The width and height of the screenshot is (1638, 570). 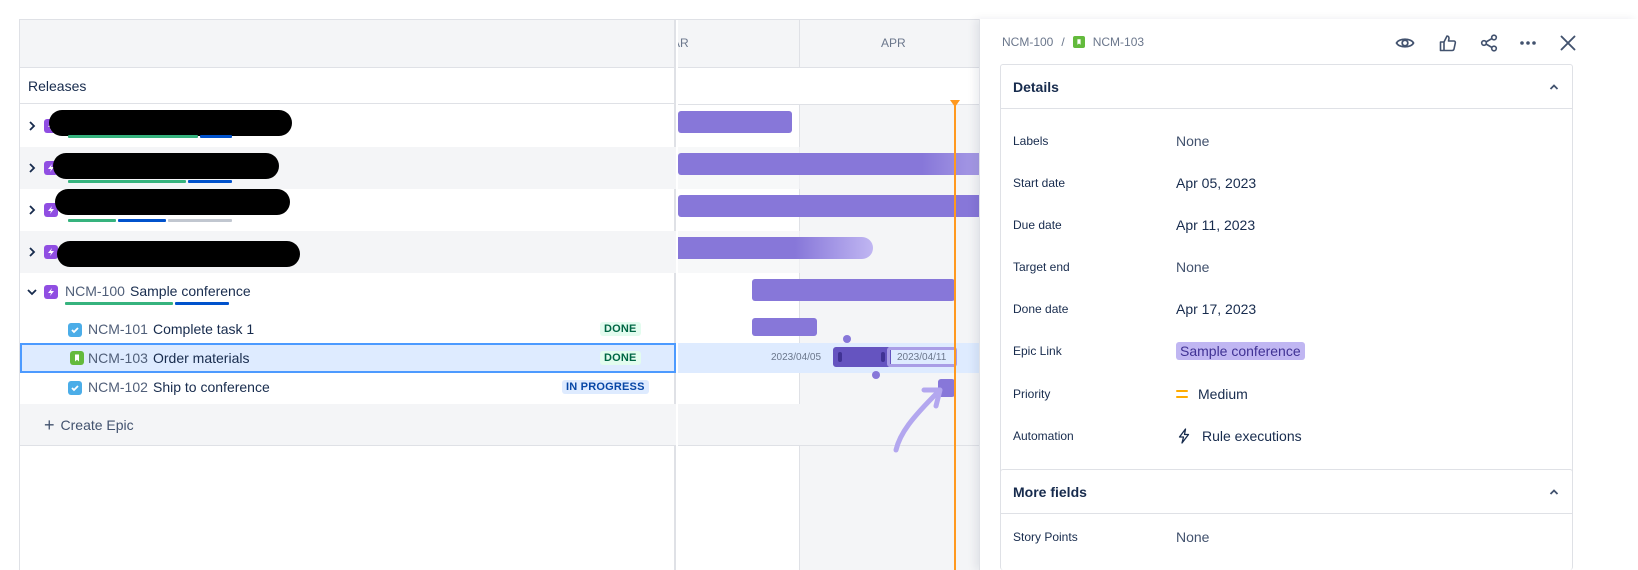 What do you see at coordinates (1528, 43) in the screenshot?
I see `more-icon` at bounding box center [1528, 43].